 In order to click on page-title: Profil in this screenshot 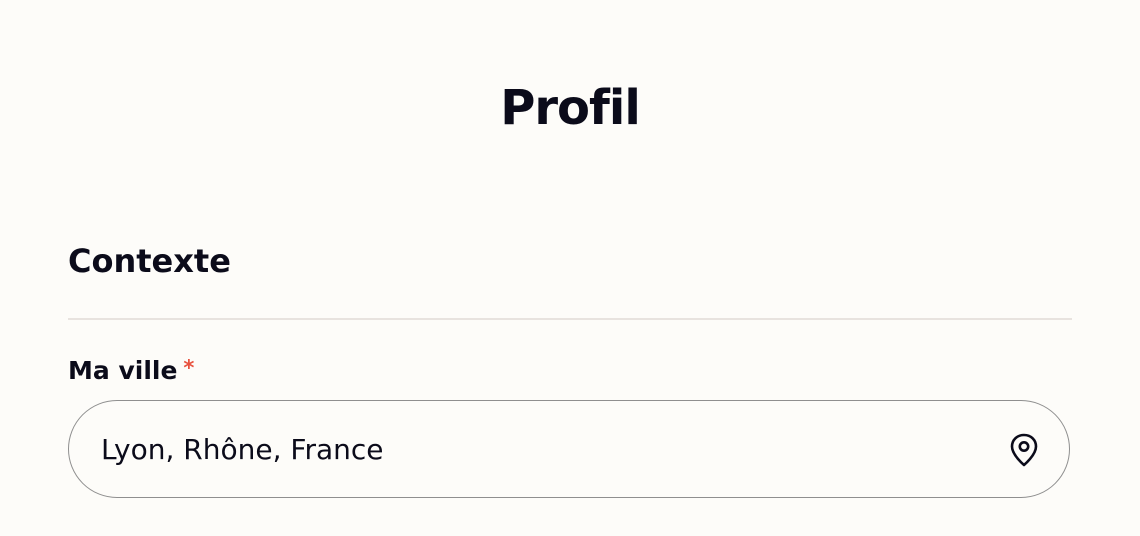, I will do `click(570, 108)`.